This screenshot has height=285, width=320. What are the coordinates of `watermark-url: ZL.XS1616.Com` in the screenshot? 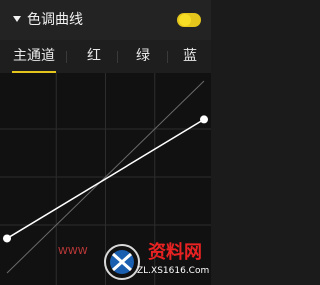 It's located at (173, 271).